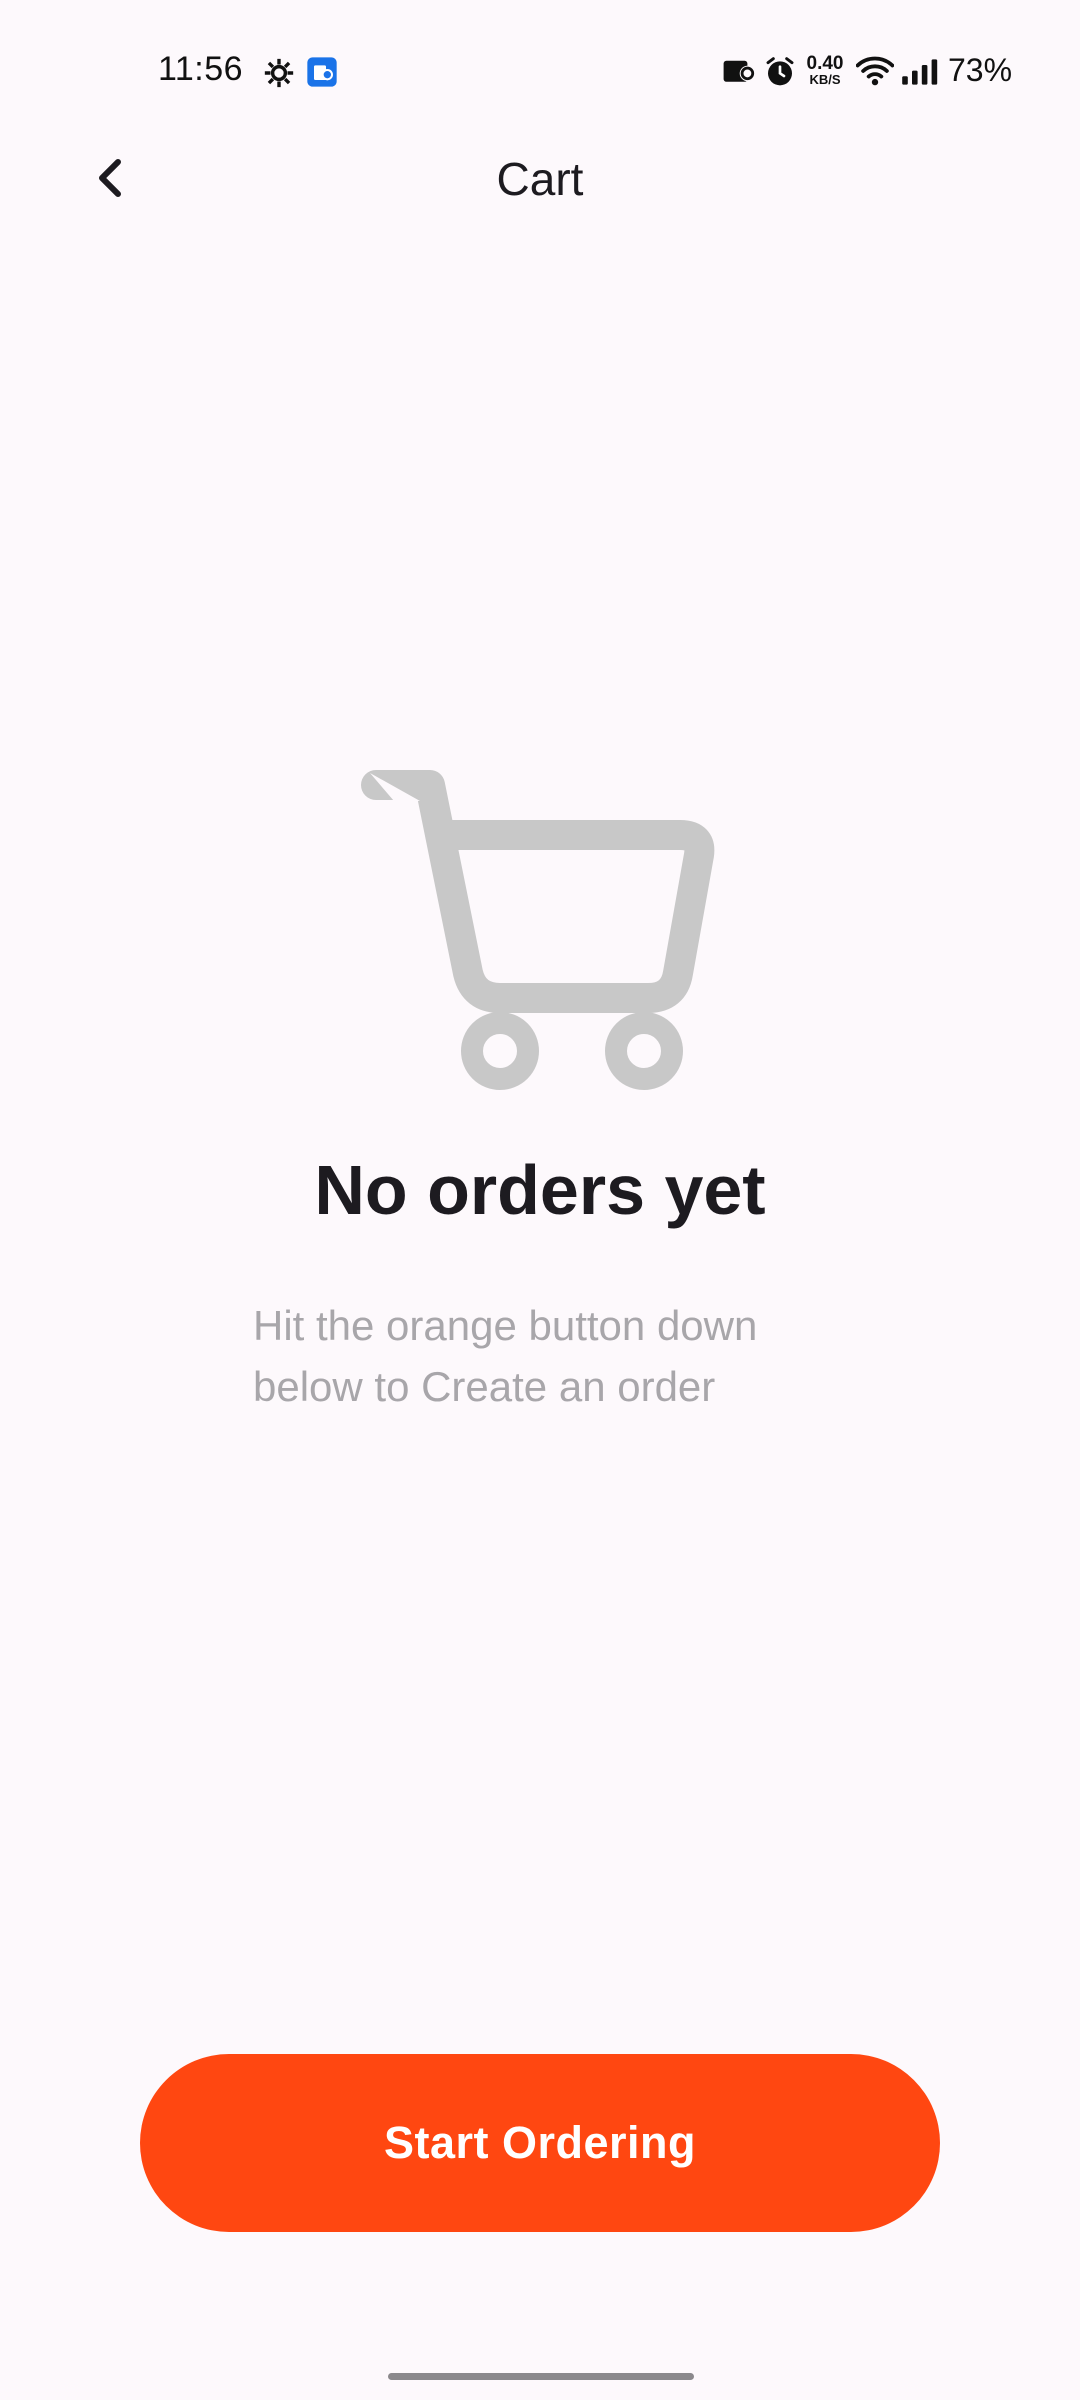  What do you see at coordinates (540, 925) in the screenshot?
I see `shopping-cart-icon` at bounding box center [540, 925].